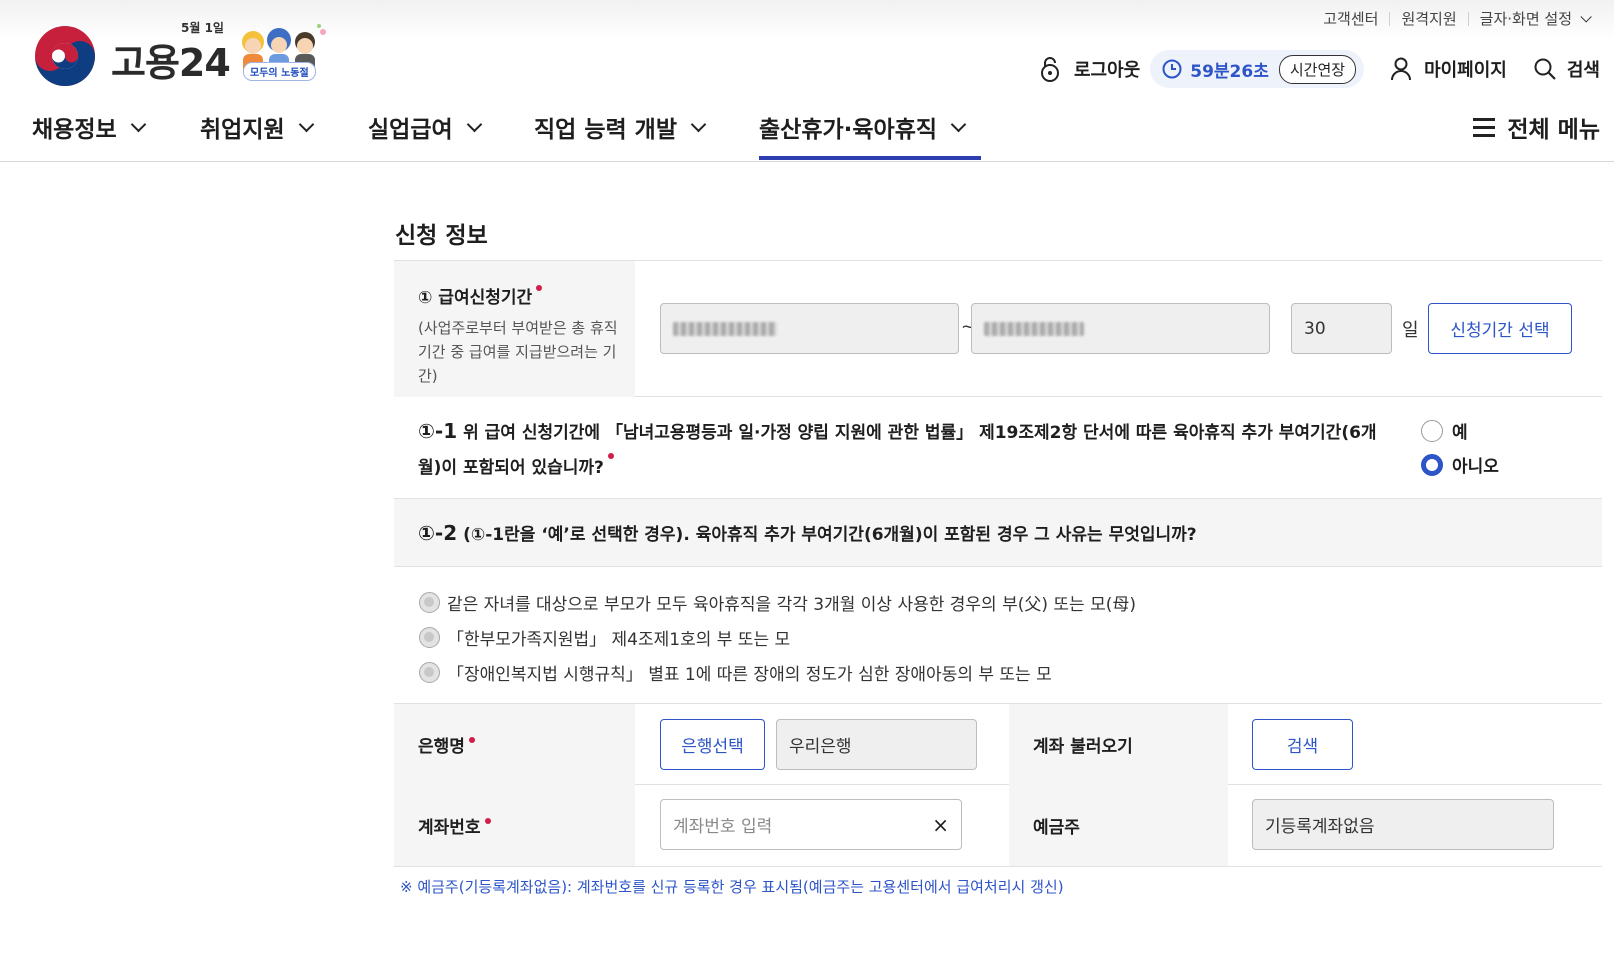  I want to click on question-number: ①-1, so click(438, 431).